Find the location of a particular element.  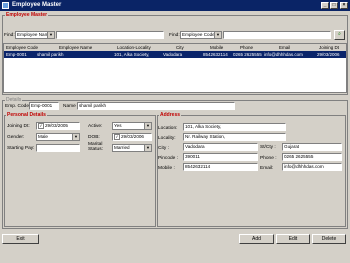

mobile-input: 8542632114 is located at coordinates (220, 167).